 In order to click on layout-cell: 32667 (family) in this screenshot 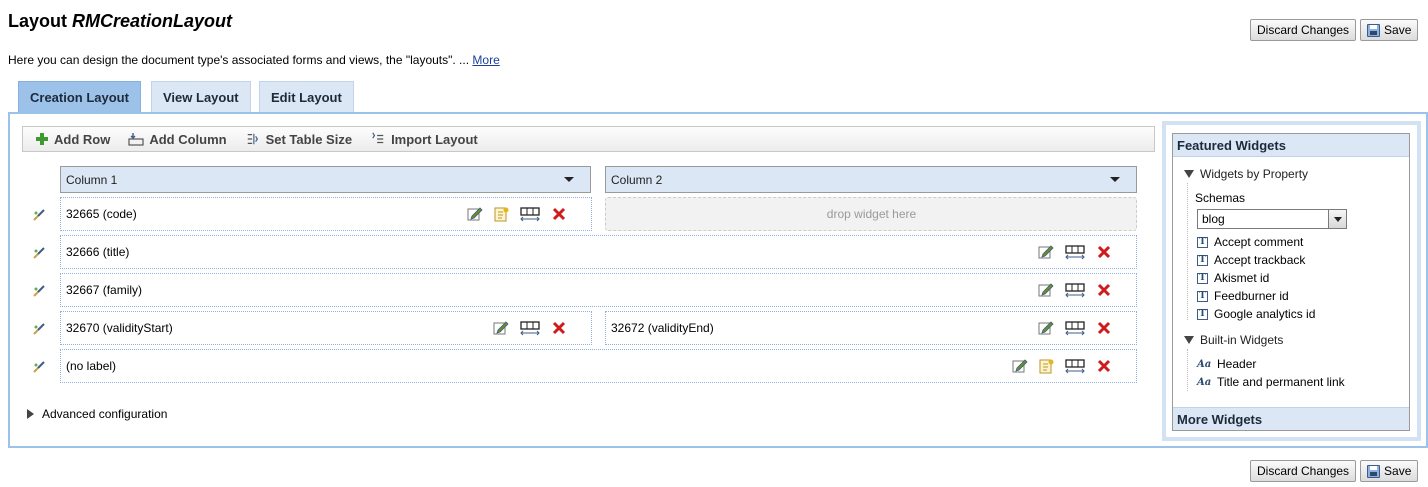, I will do `click(598, 290)`.